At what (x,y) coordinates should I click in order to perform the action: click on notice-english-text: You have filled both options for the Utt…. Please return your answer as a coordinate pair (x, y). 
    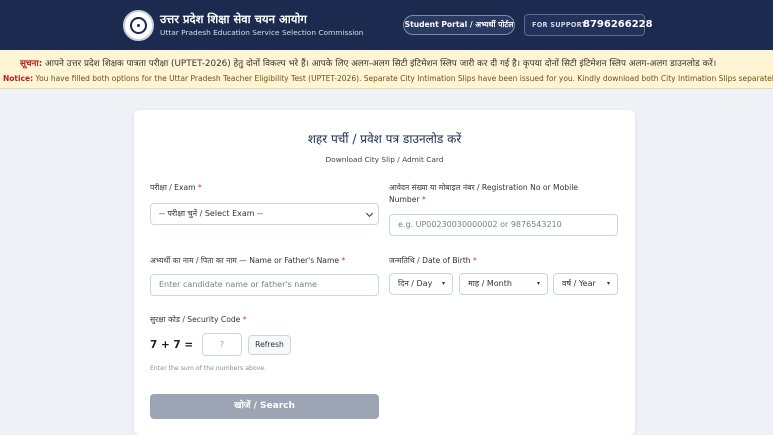
    Looking at the image, I should click on (403, 78).